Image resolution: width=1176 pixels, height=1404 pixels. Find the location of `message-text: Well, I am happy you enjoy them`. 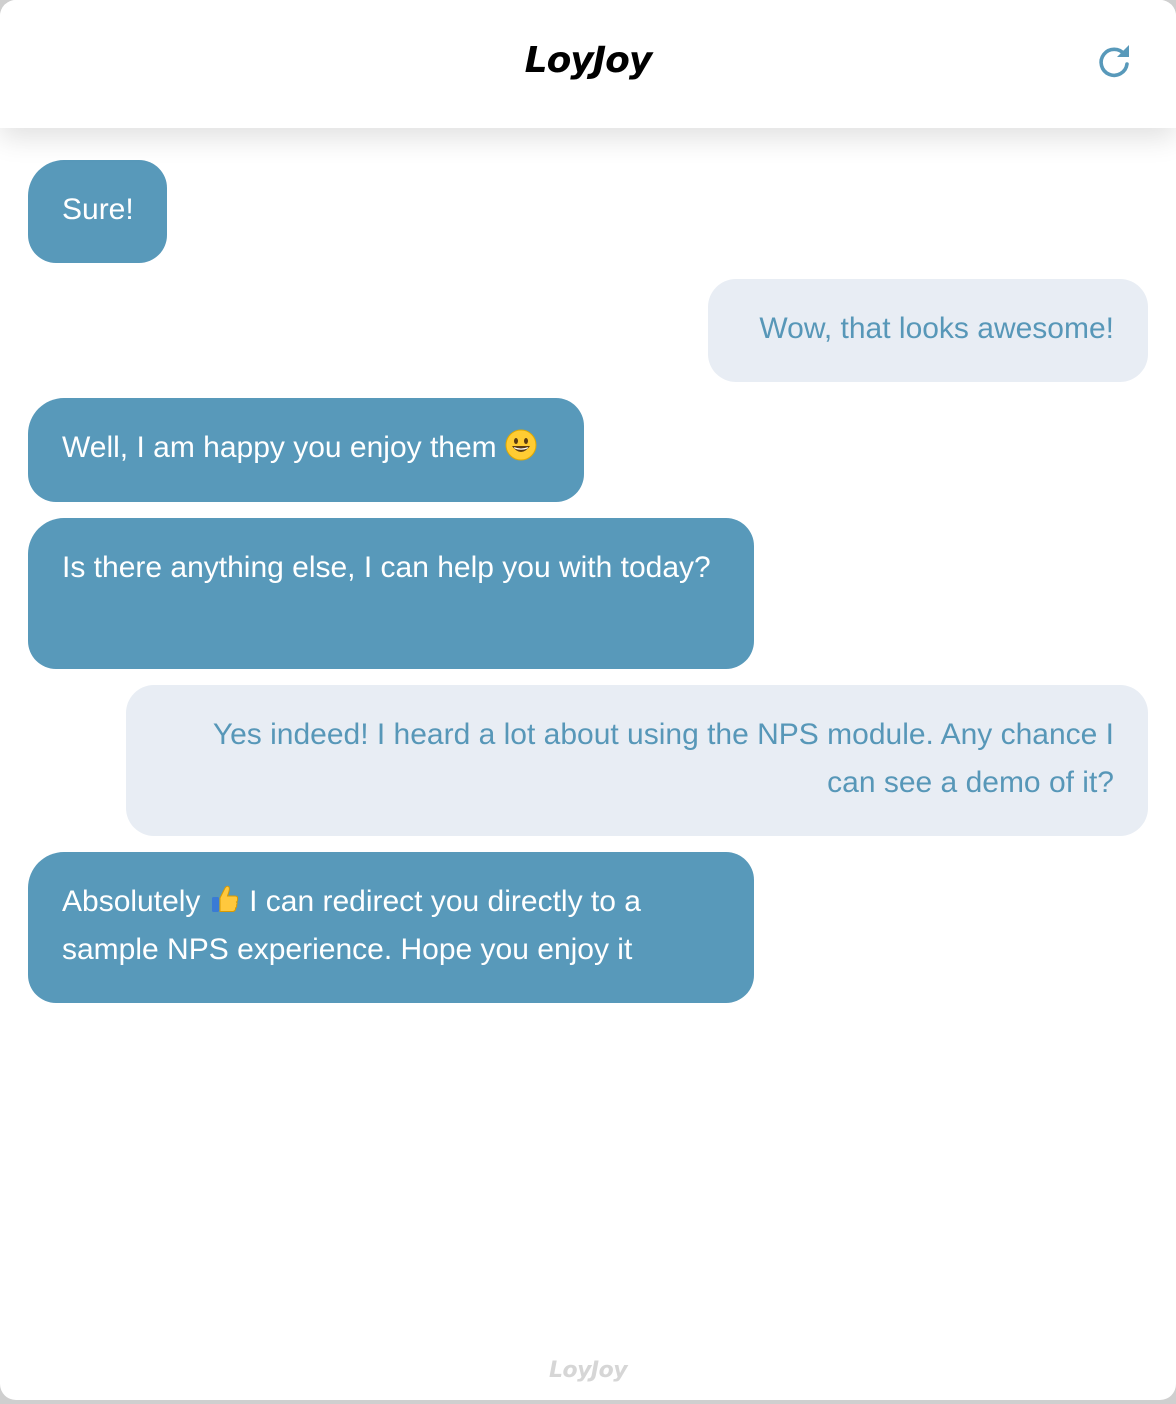

message-text: Well, I am happy you enjoy them is located at coordinates (279, 447).